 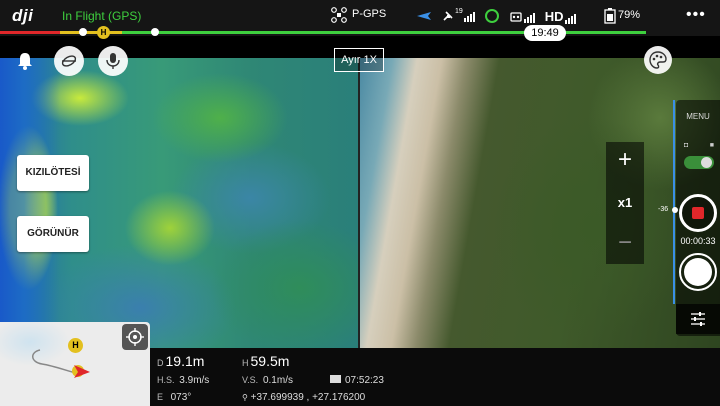 I want to click on timeline-critical-segment, so click(x=30, y=32).